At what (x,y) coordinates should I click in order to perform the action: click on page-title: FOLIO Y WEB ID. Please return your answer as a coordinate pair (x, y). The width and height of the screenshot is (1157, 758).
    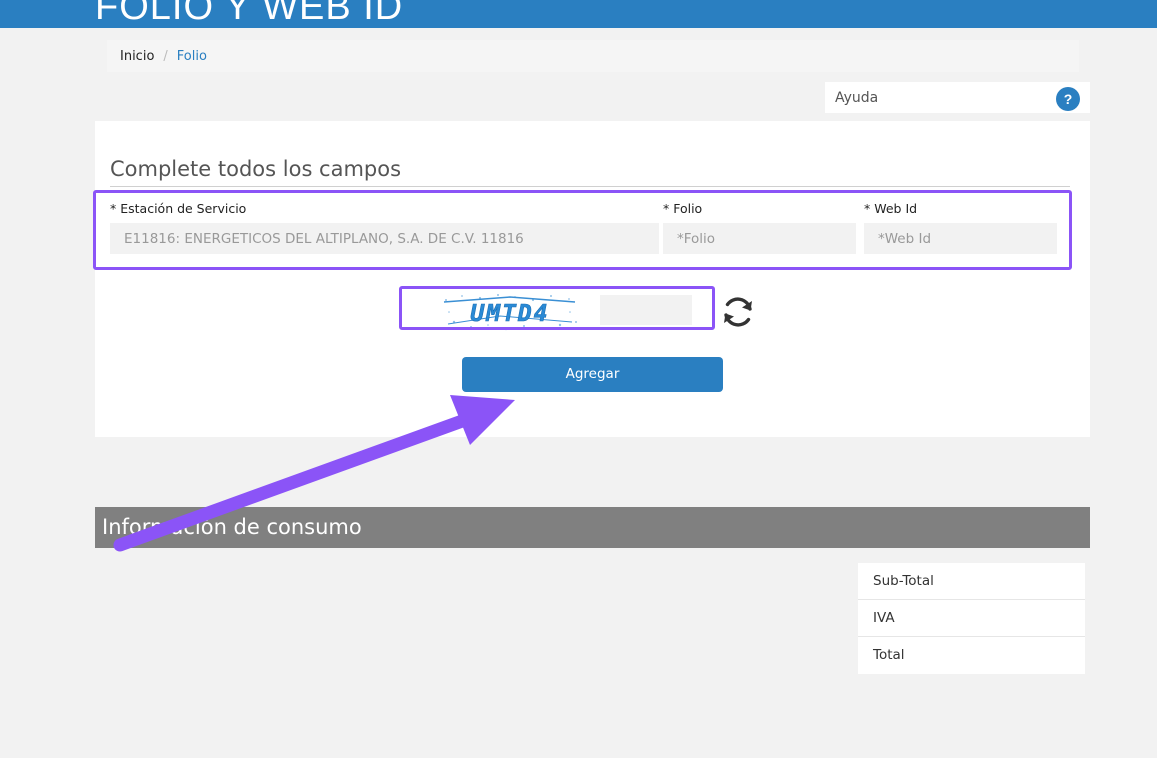
    Looking at the image, I should click on (249, 14).